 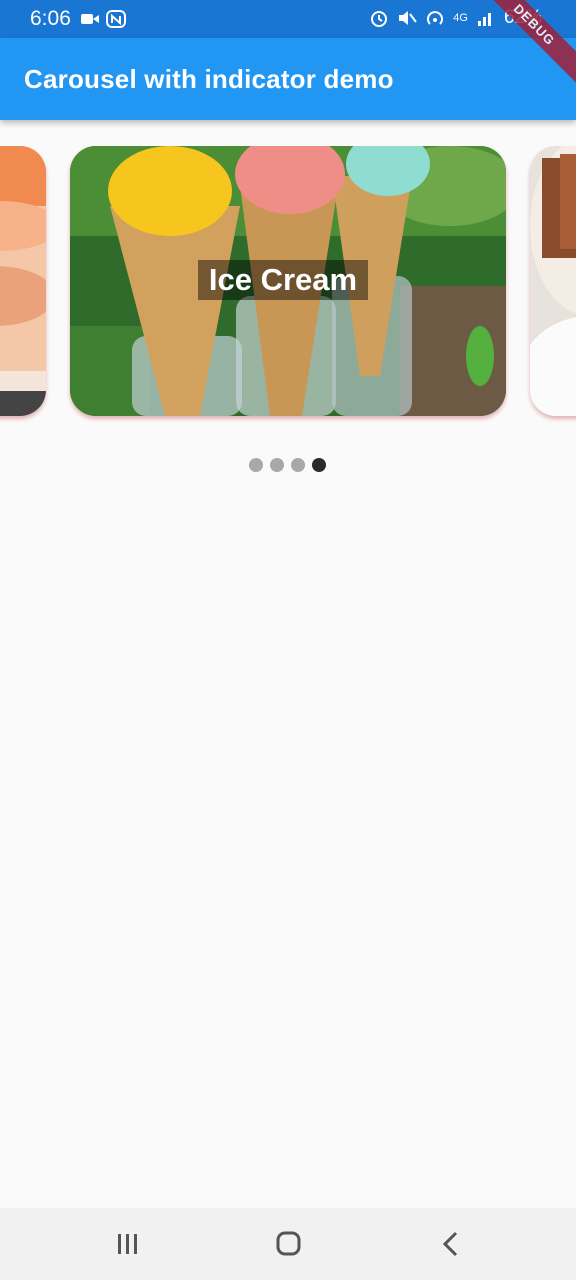 I want to click on right-slide-image, so click(x=553, y=281).